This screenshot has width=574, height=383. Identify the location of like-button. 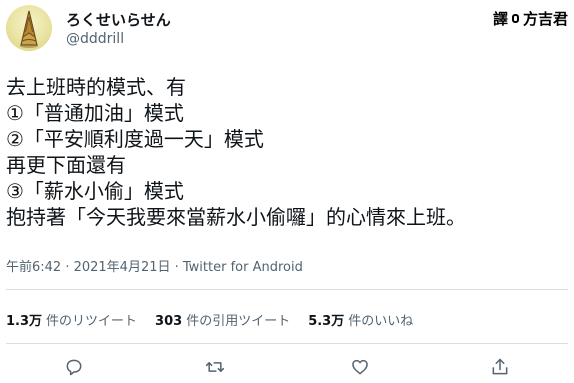
(360, 367).